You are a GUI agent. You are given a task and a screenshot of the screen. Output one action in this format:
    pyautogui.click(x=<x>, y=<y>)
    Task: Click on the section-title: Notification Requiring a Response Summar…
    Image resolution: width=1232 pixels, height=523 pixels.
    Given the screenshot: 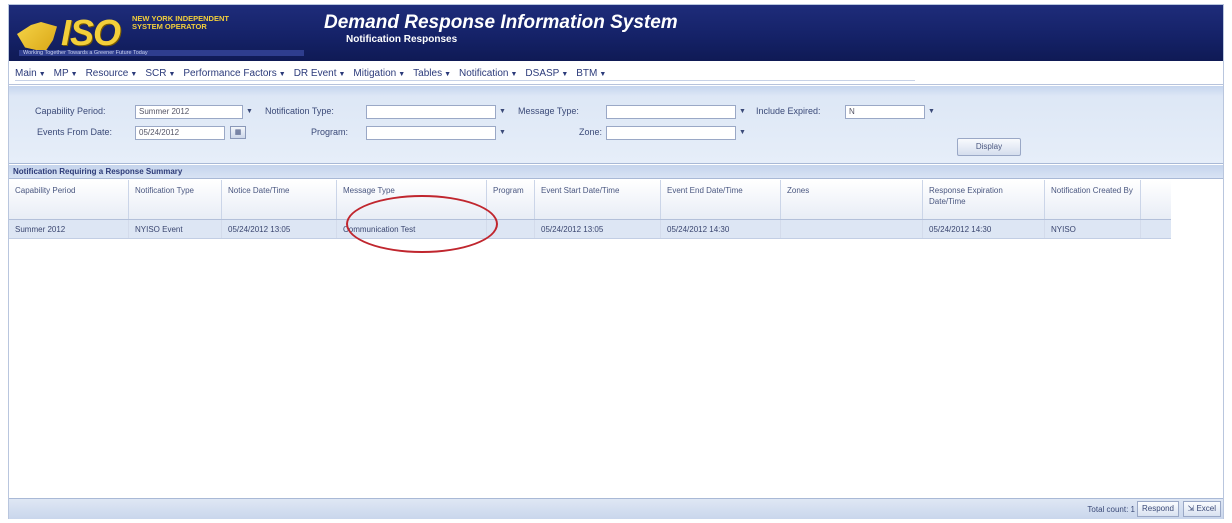 What is the action you would take?
    pyautogui.click(x=616, y=172)
    